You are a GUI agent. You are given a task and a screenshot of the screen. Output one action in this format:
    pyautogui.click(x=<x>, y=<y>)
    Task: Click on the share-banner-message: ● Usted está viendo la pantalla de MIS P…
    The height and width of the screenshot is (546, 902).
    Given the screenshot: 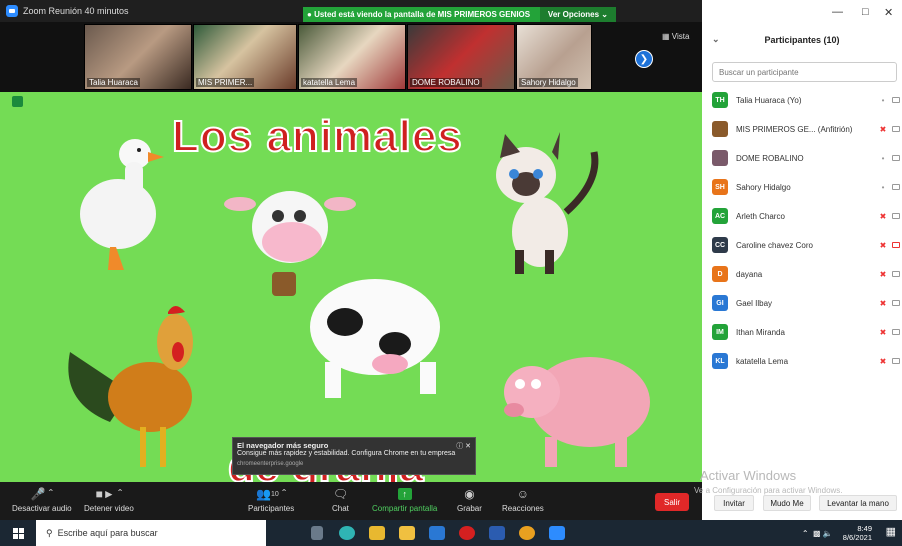 What is the action you would take?
    pyautogui.click(x=419, y=14)
    